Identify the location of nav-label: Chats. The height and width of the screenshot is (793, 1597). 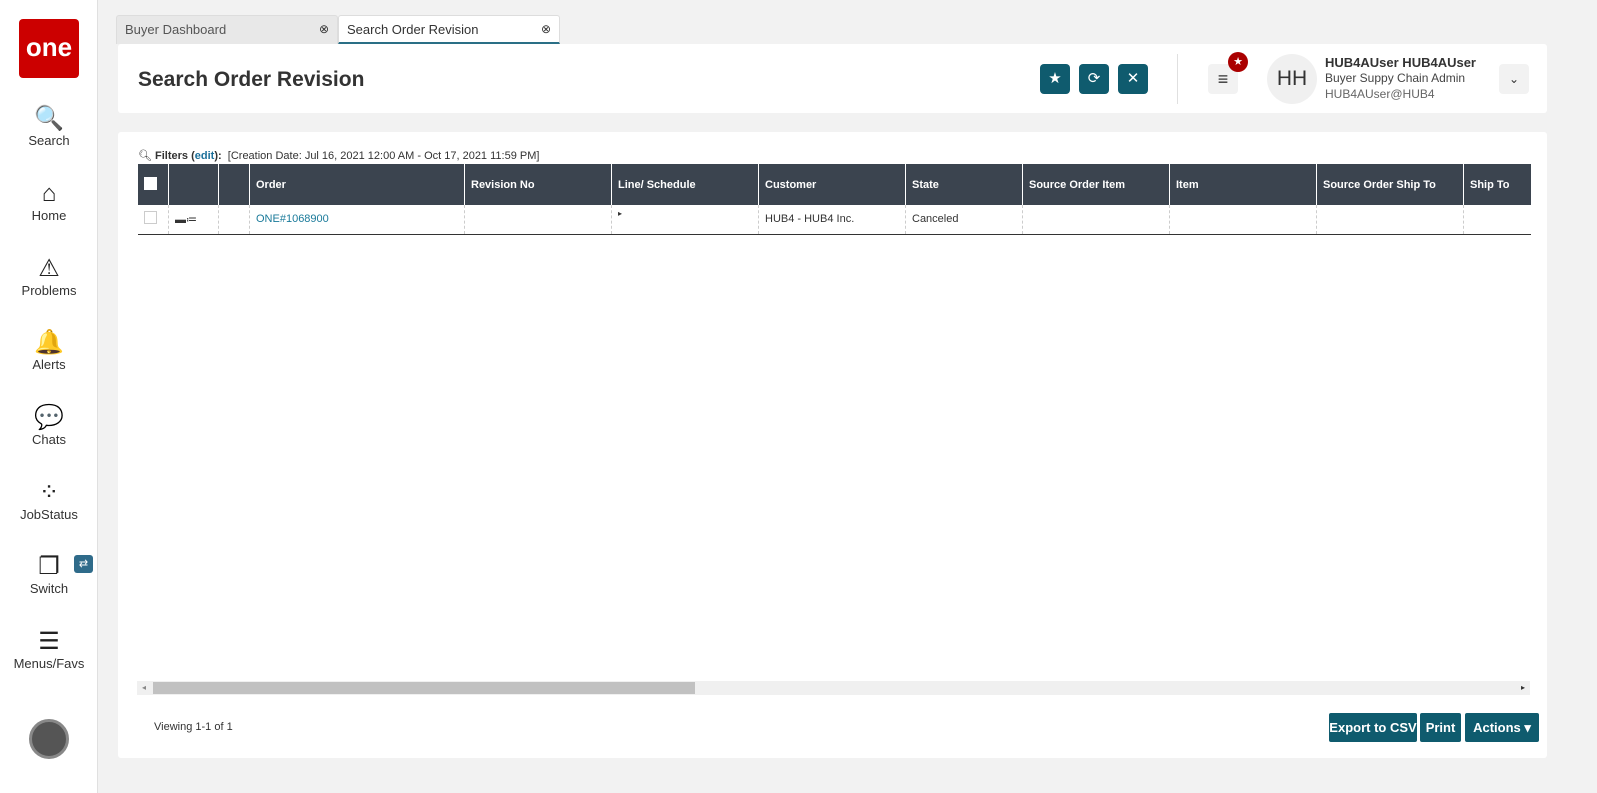
(49, 439).